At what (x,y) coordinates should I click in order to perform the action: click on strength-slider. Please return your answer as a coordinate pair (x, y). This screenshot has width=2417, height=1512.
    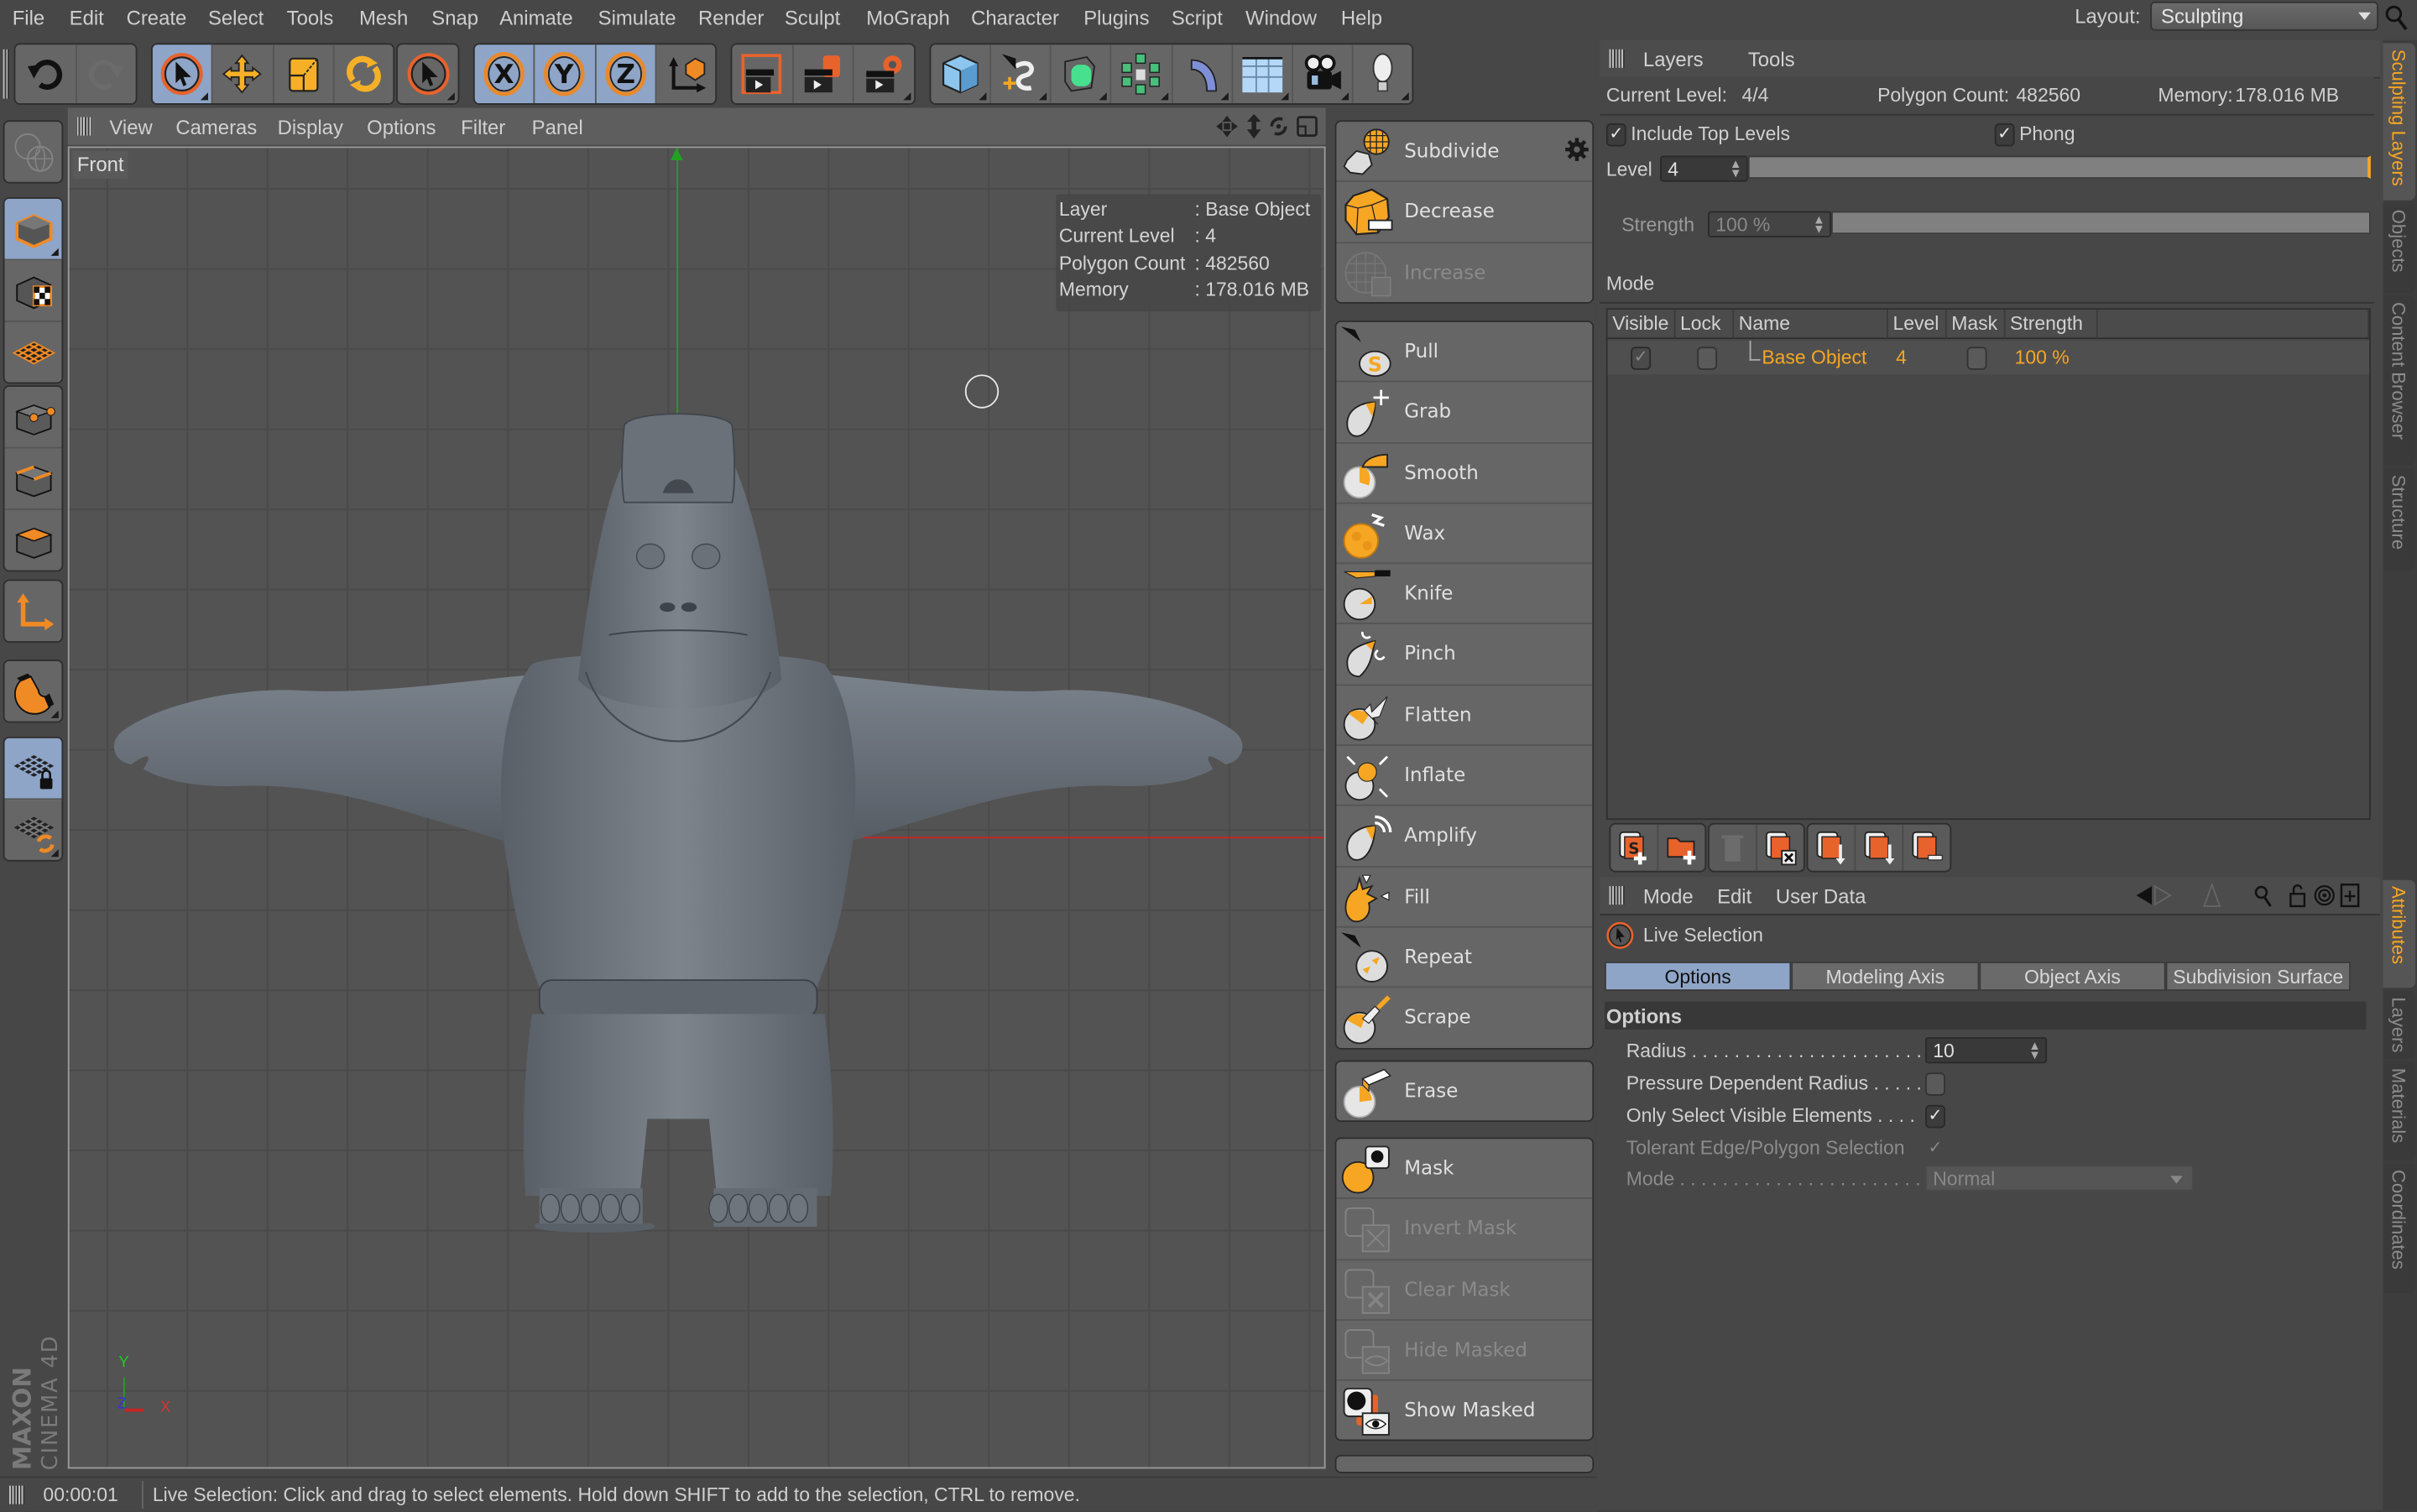
    Looking at the image, I should click on (2100, 223).